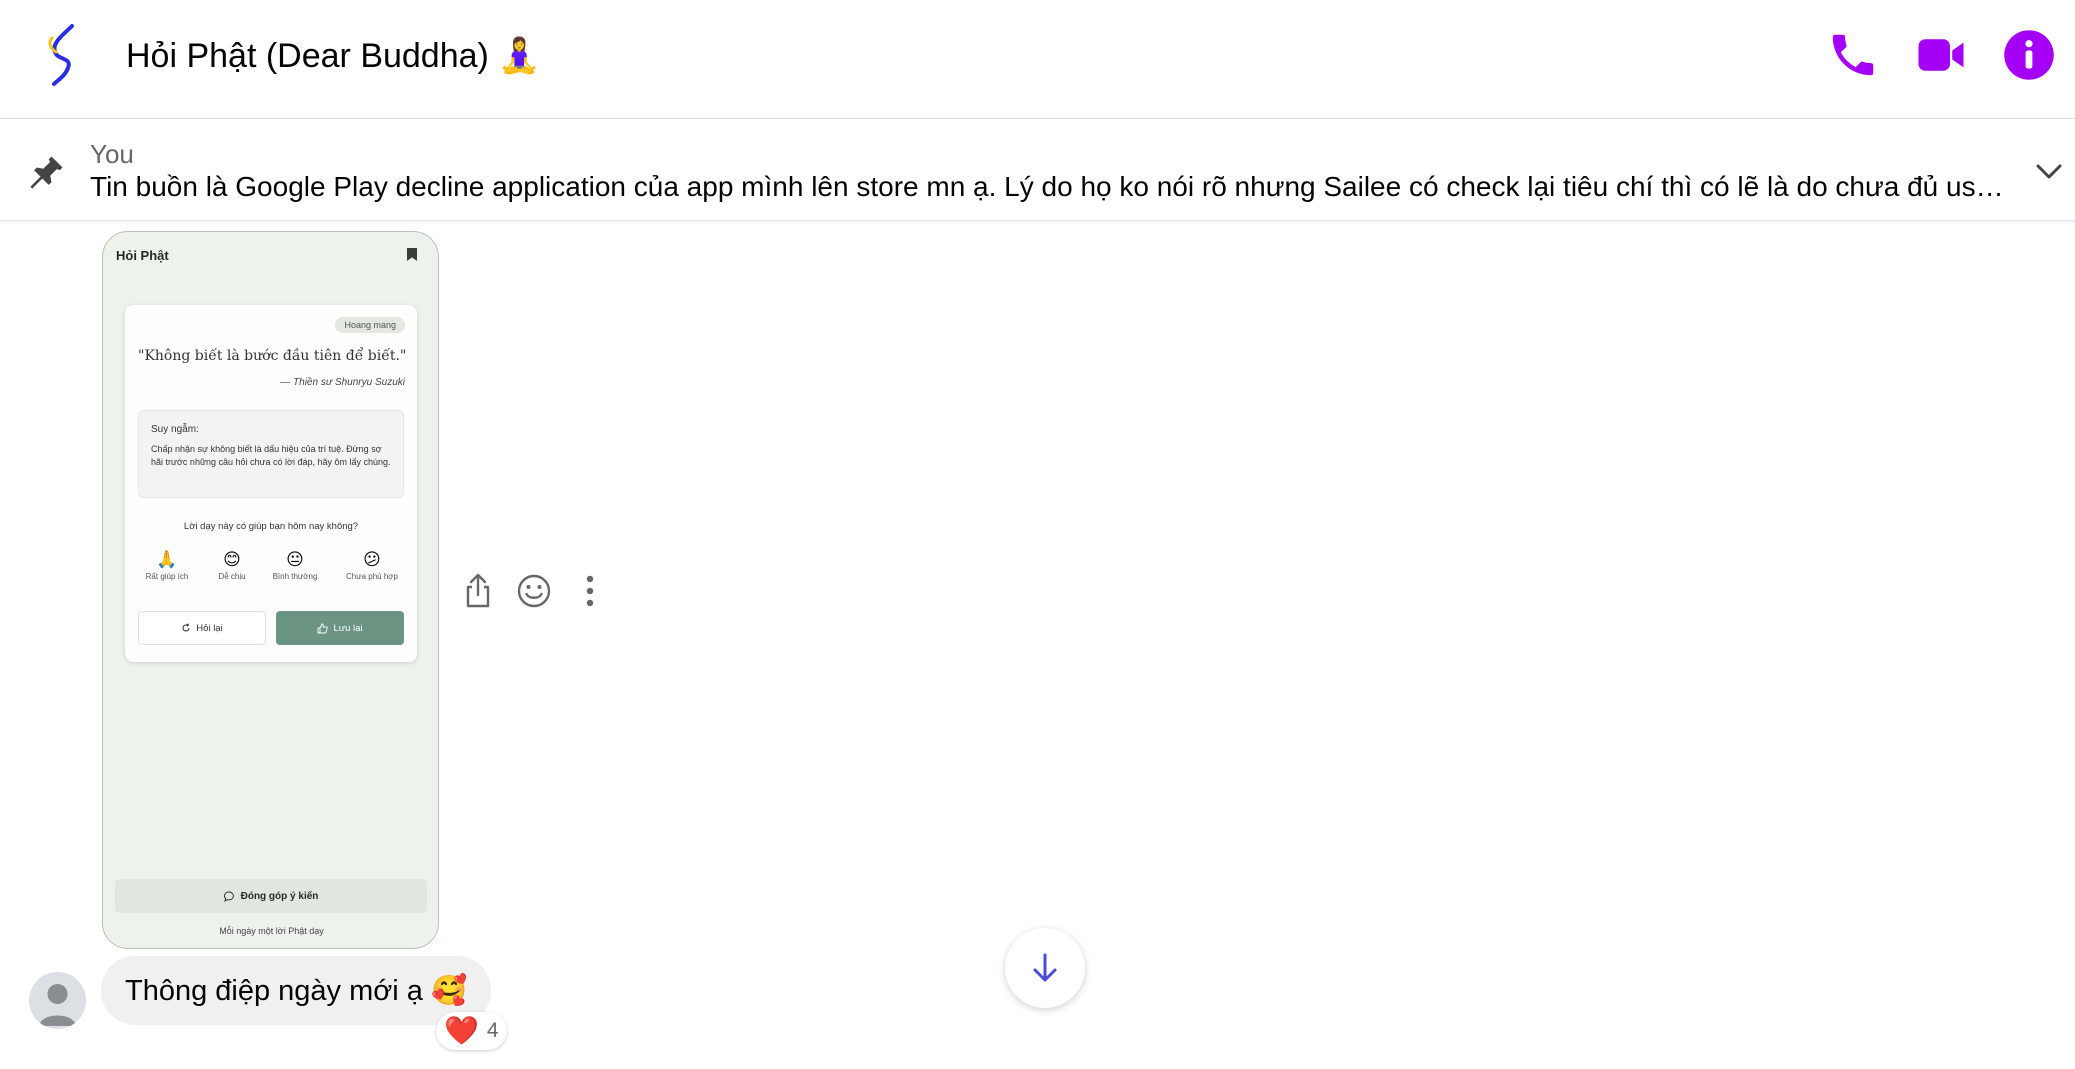 Image resolution: width=2075 pixels, height=1069 pixels. I want to click on refresh-icon, so click(186, 627).